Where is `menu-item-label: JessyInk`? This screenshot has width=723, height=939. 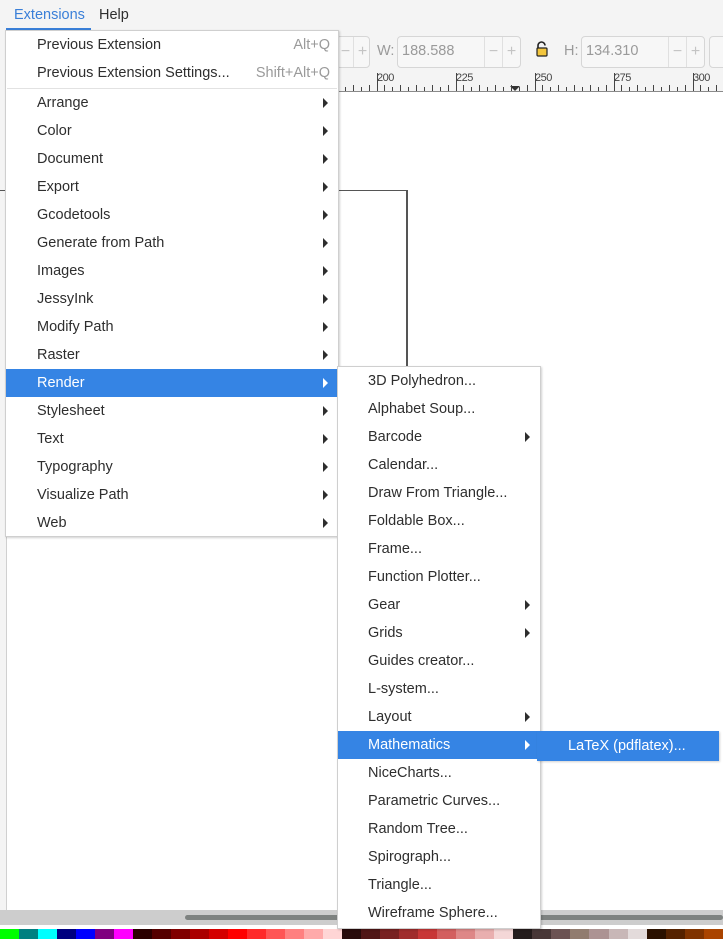
menu-item-label: JessyInk is located at coordinates (65, 299).